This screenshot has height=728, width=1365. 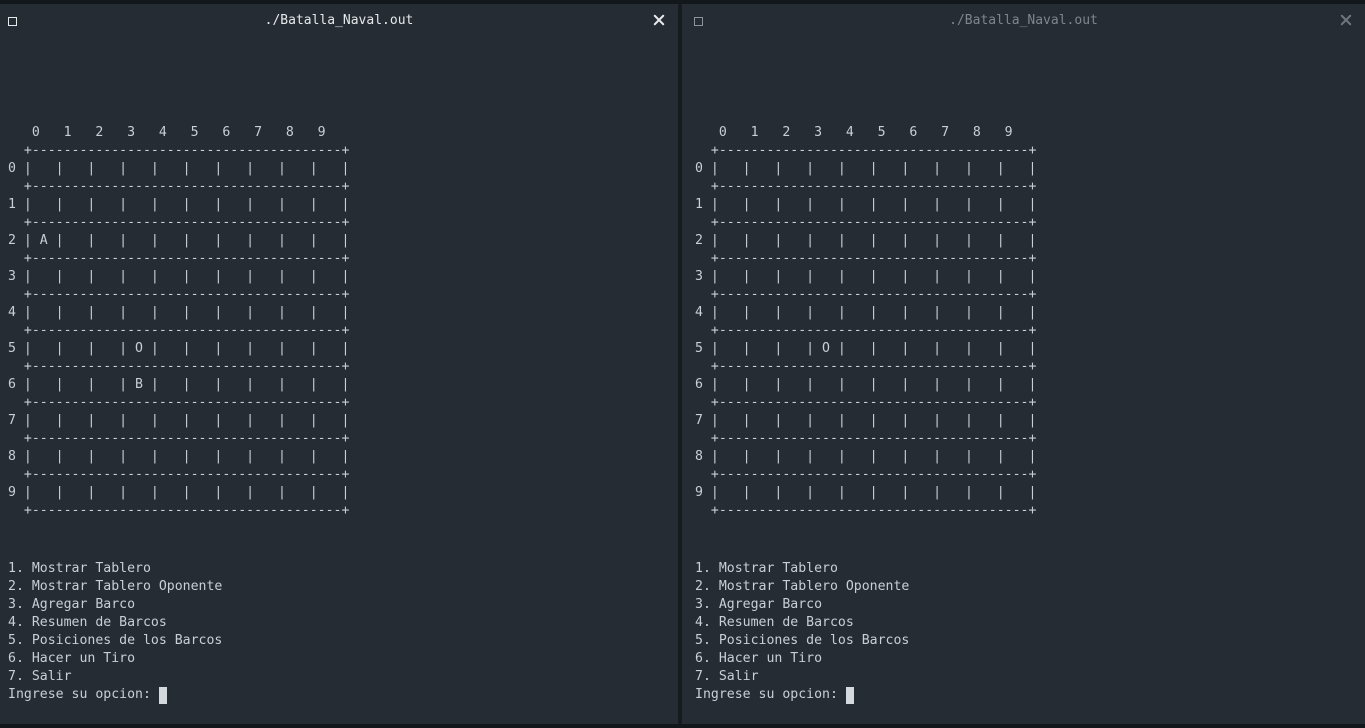 What do you see at coordinates (179, 384) in the screenshot?
I see `board-row: 6 | | | | B | | | | | | |` at bounding box center [179, 384].